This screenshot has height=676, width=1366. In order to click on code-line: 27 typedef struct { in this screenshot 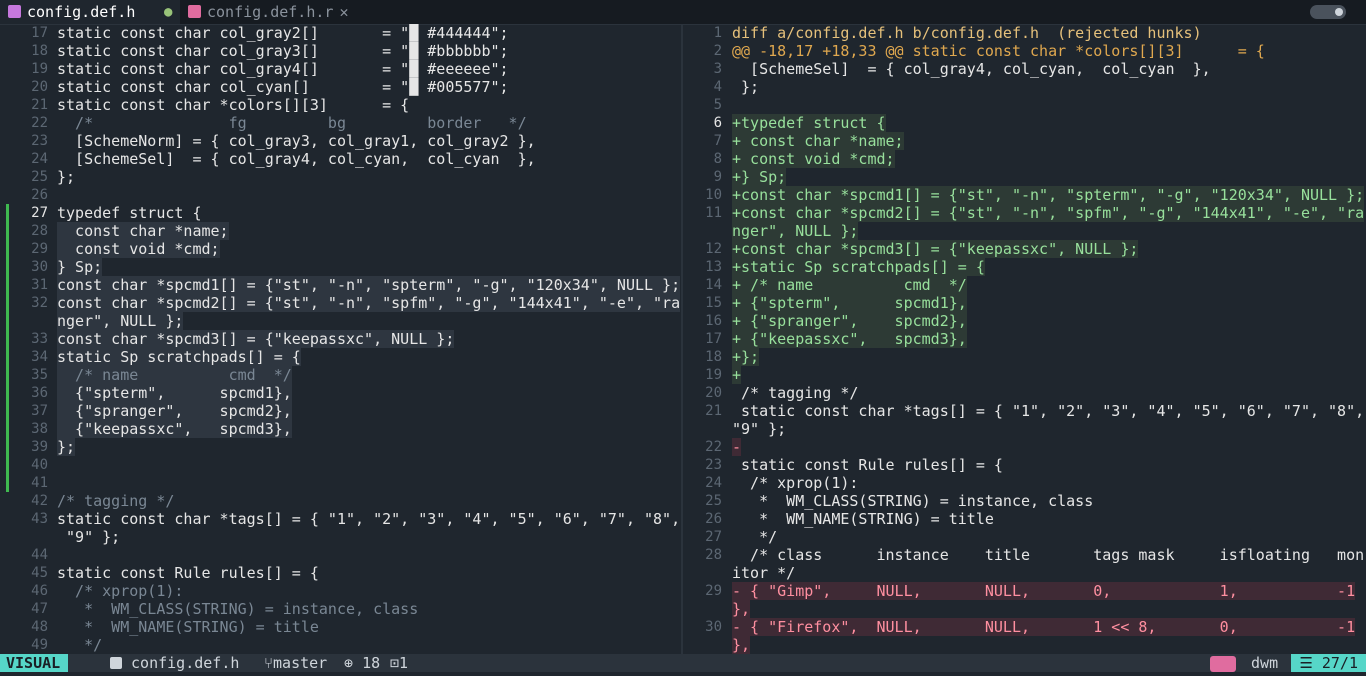, I will do `click(340, 213)`.